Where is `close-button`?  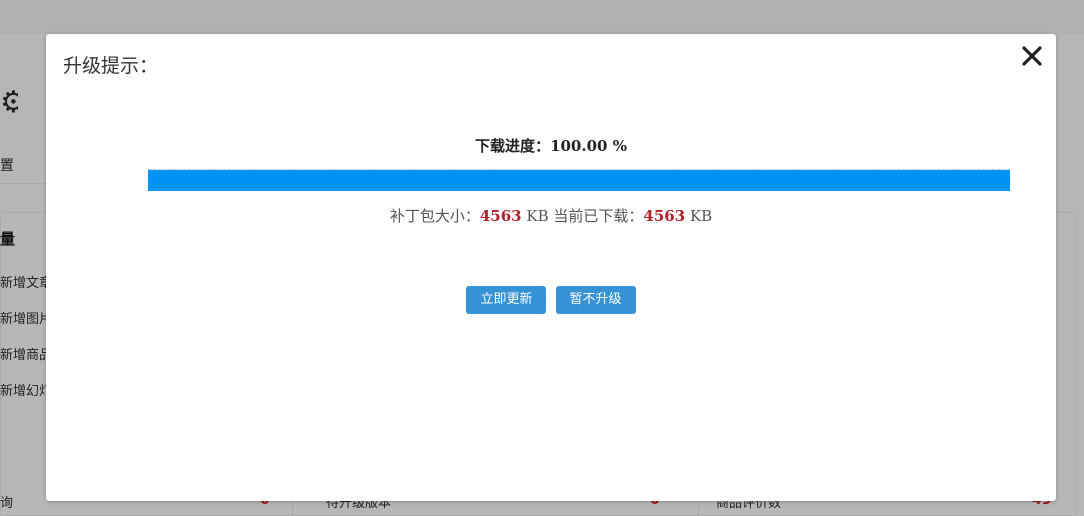
close-button is located at coordinates (1032, 56).